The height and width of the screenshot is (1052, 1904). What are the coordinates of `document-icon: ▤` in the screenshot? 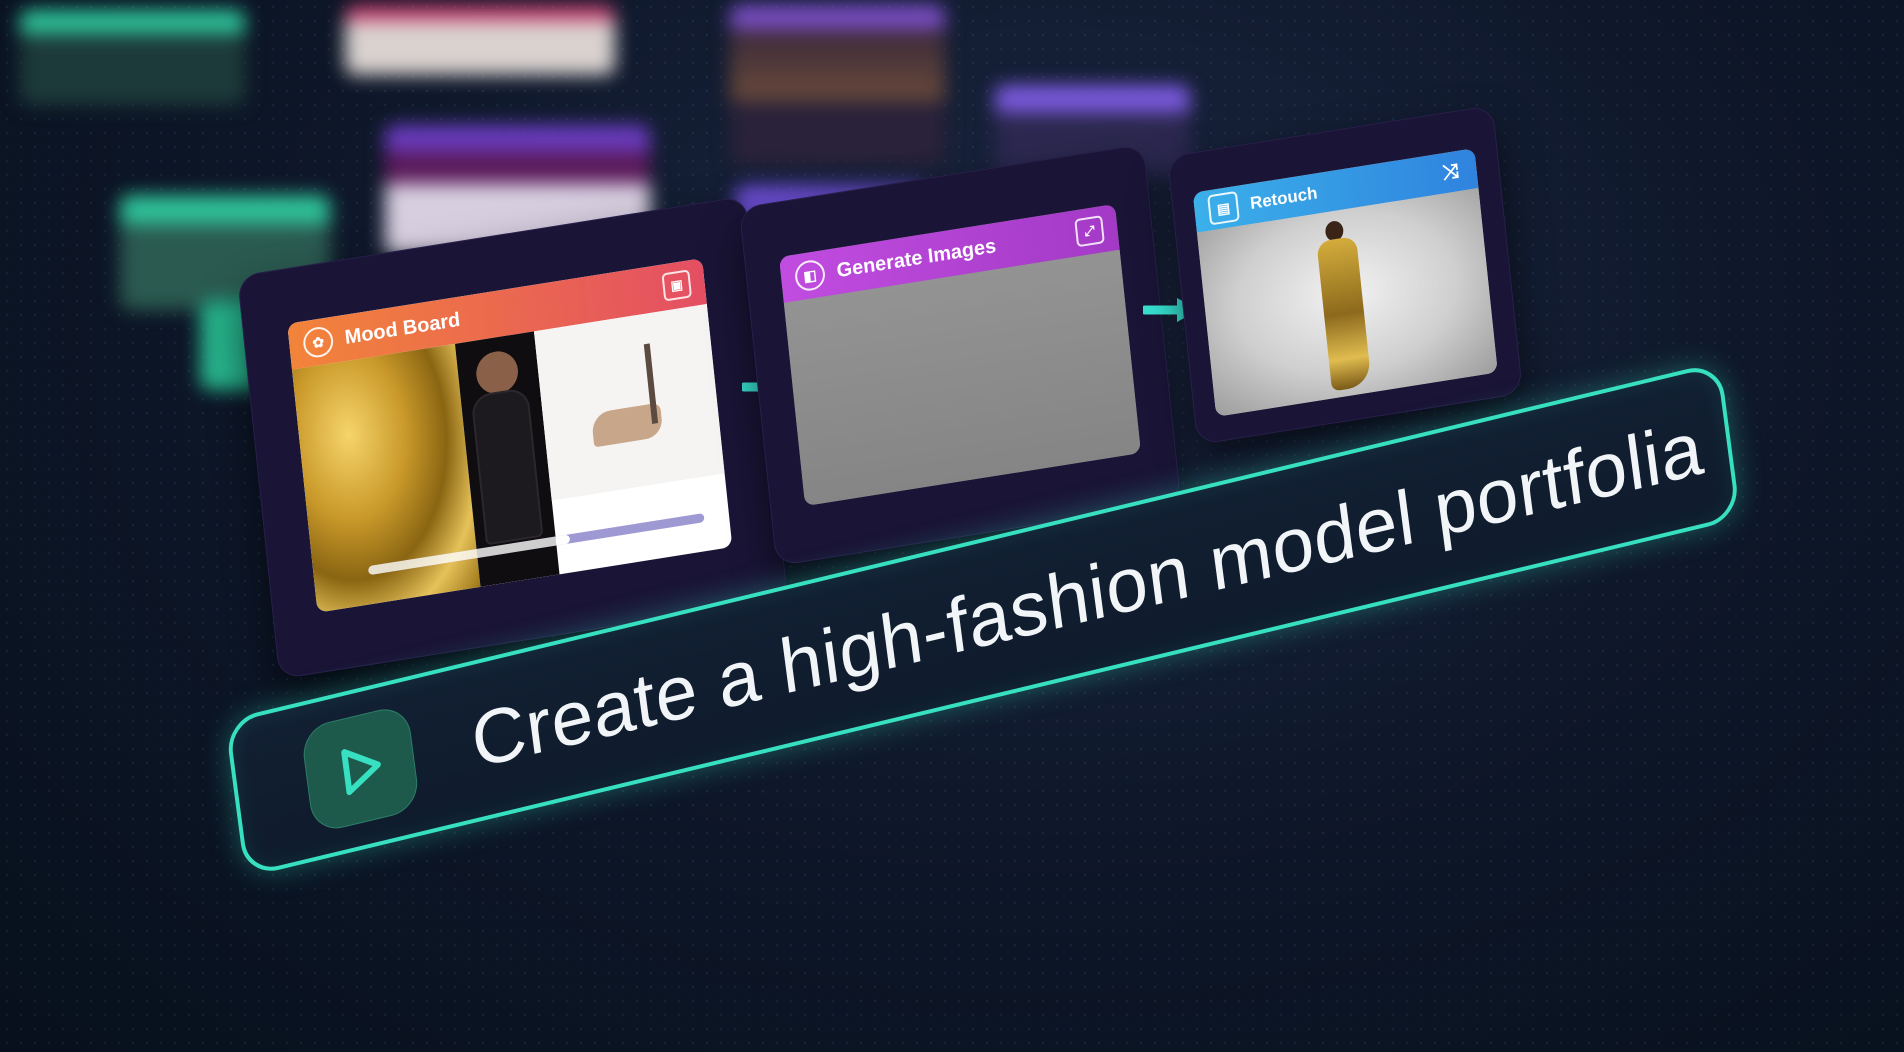 It's located at (1223, 208).